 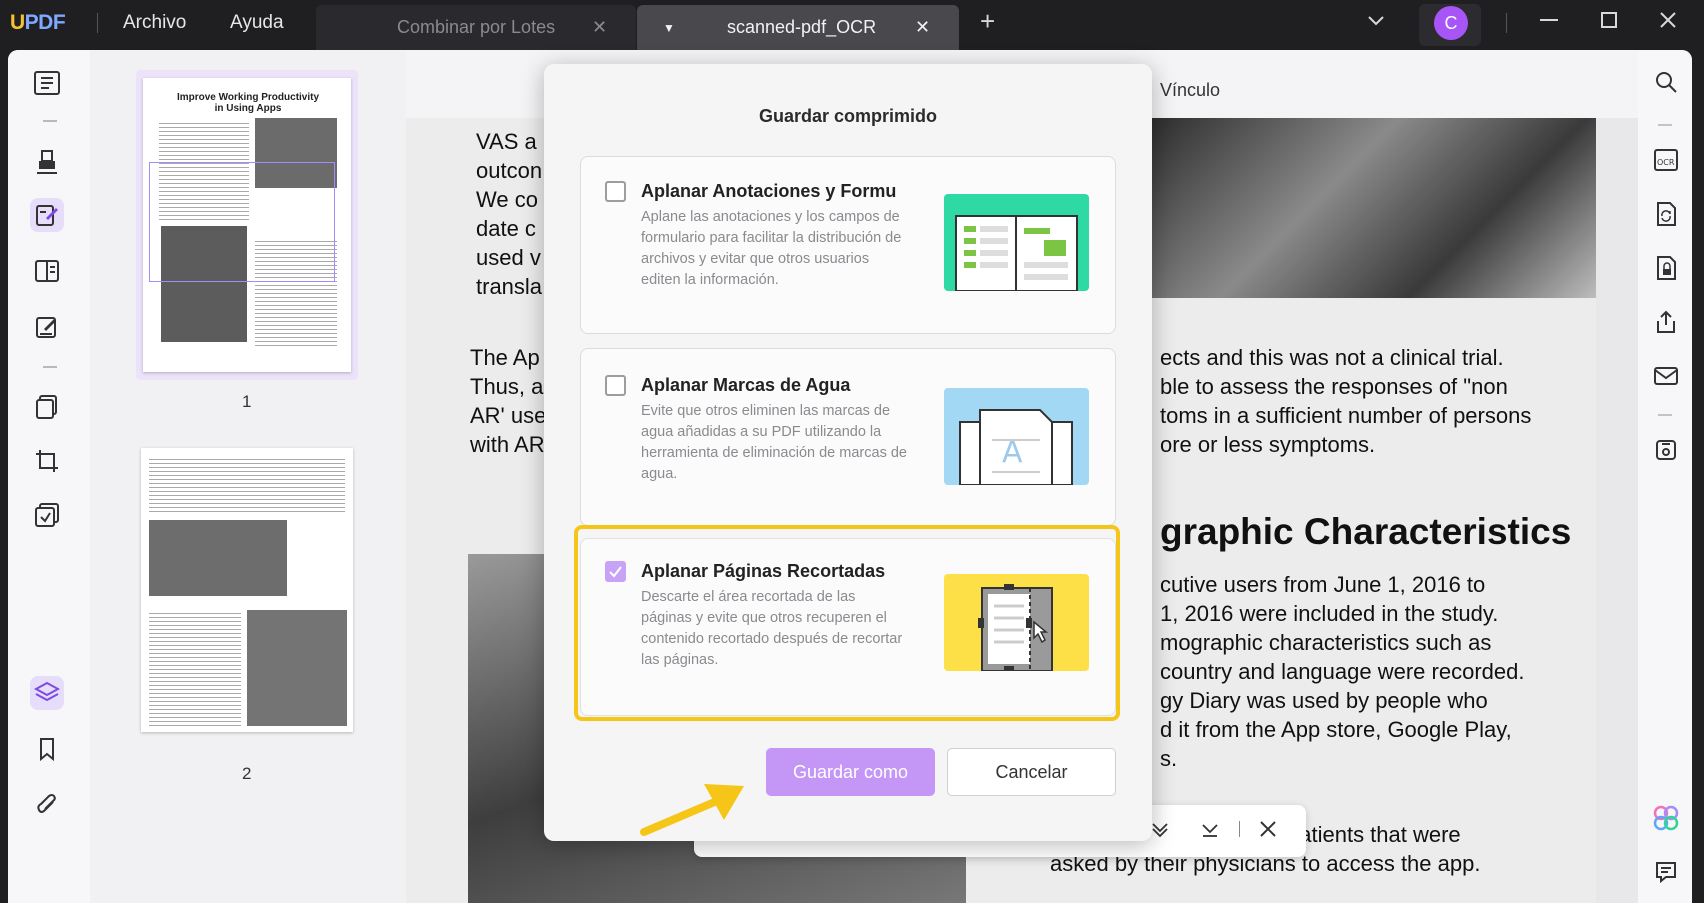 What do you see at coordinates (506, 228) in the screenshot?
I see `text-fragment: date c` at bounding box center [506, 228].